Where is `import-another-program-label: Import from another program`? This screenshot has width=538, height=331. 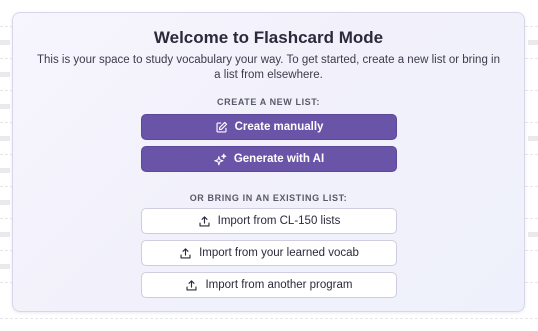
import-another-program-label: Import from another program is located at coordinates (279, 285).